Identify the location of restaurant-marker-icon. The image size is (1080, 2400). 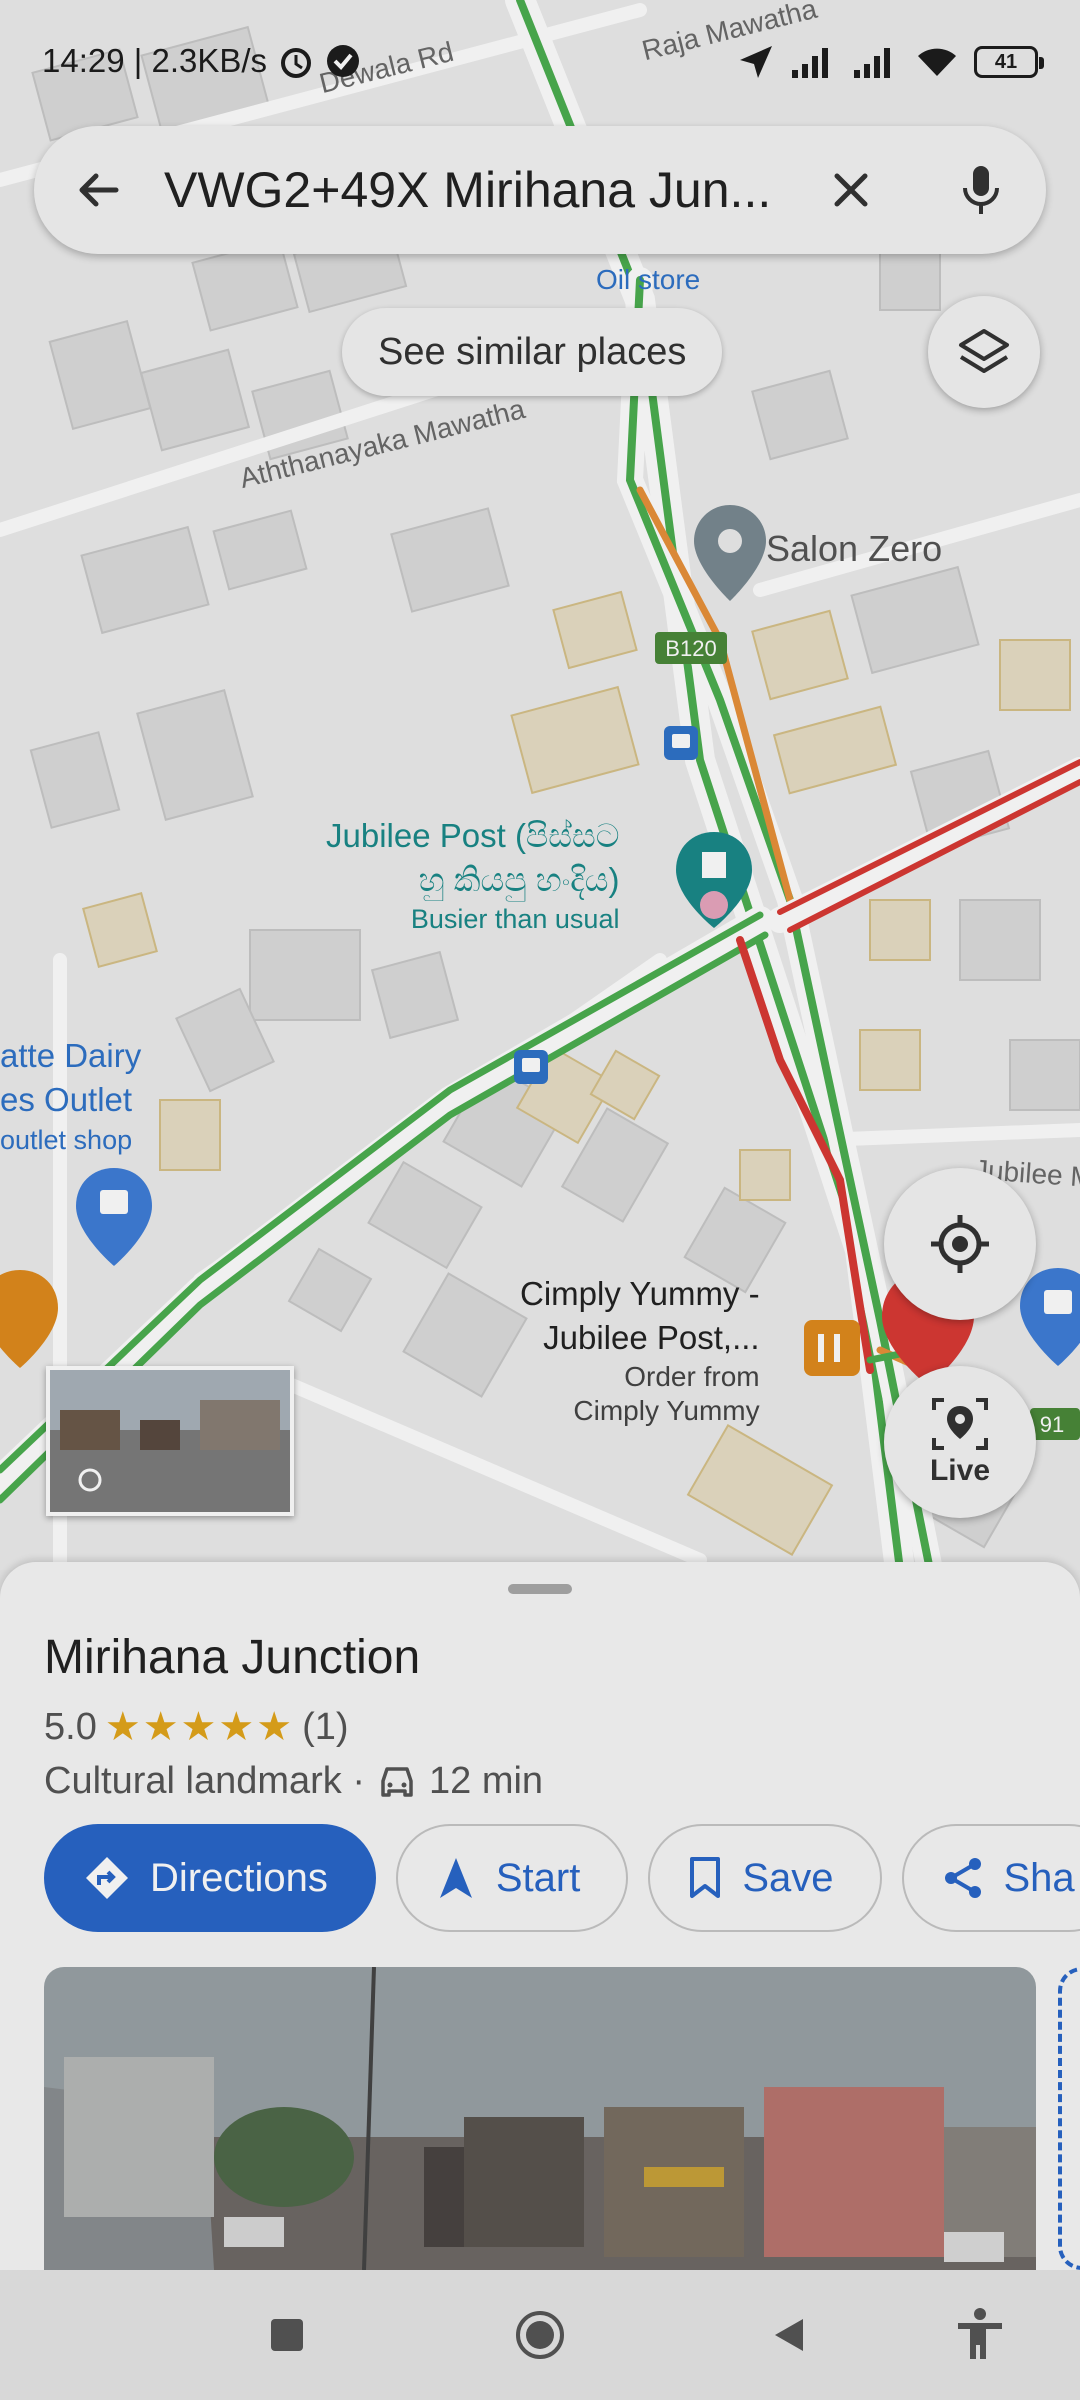
(832, 1348).